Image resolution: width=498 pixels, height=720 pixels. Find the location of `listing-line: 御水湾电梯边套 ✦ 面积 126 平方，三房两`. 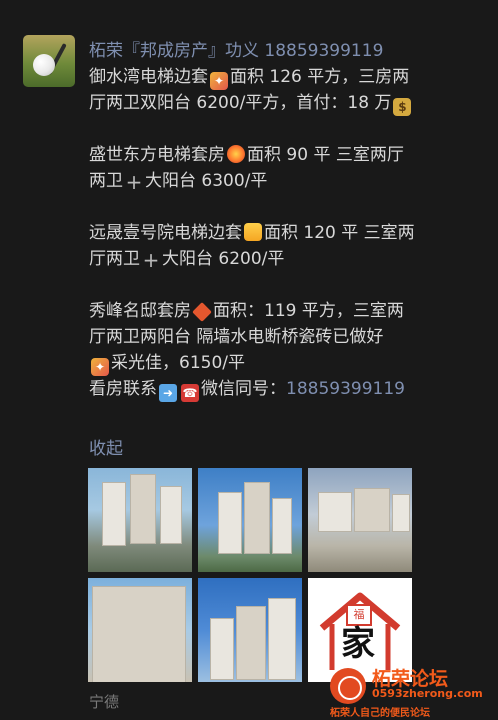

listing-line: 御水湾电梯边套 ✦ 面积 126 平方，三房两 is located at coordinates (285, 77).